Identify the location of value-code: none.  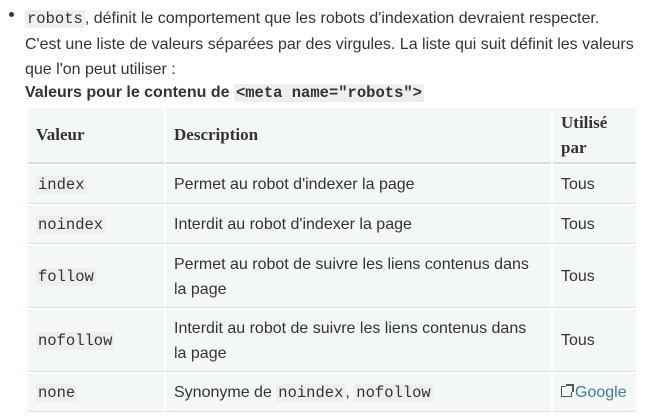
(57, 392).